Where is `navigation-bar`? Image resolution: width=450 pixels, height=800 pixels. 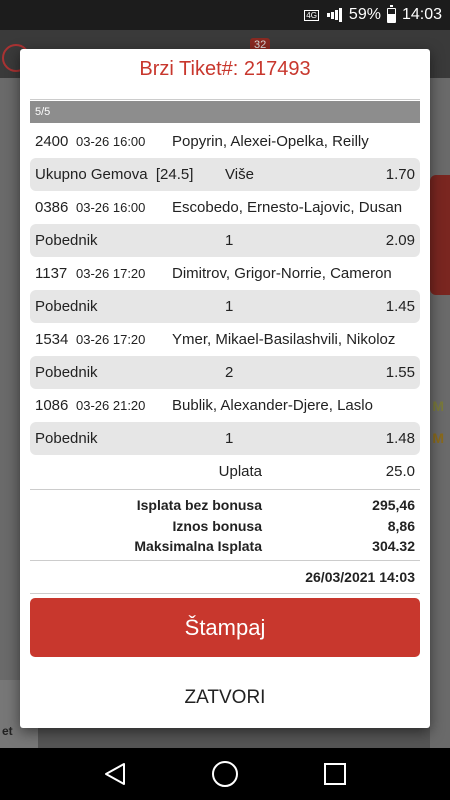
navigation-bar is located at coordinates (225, 774).